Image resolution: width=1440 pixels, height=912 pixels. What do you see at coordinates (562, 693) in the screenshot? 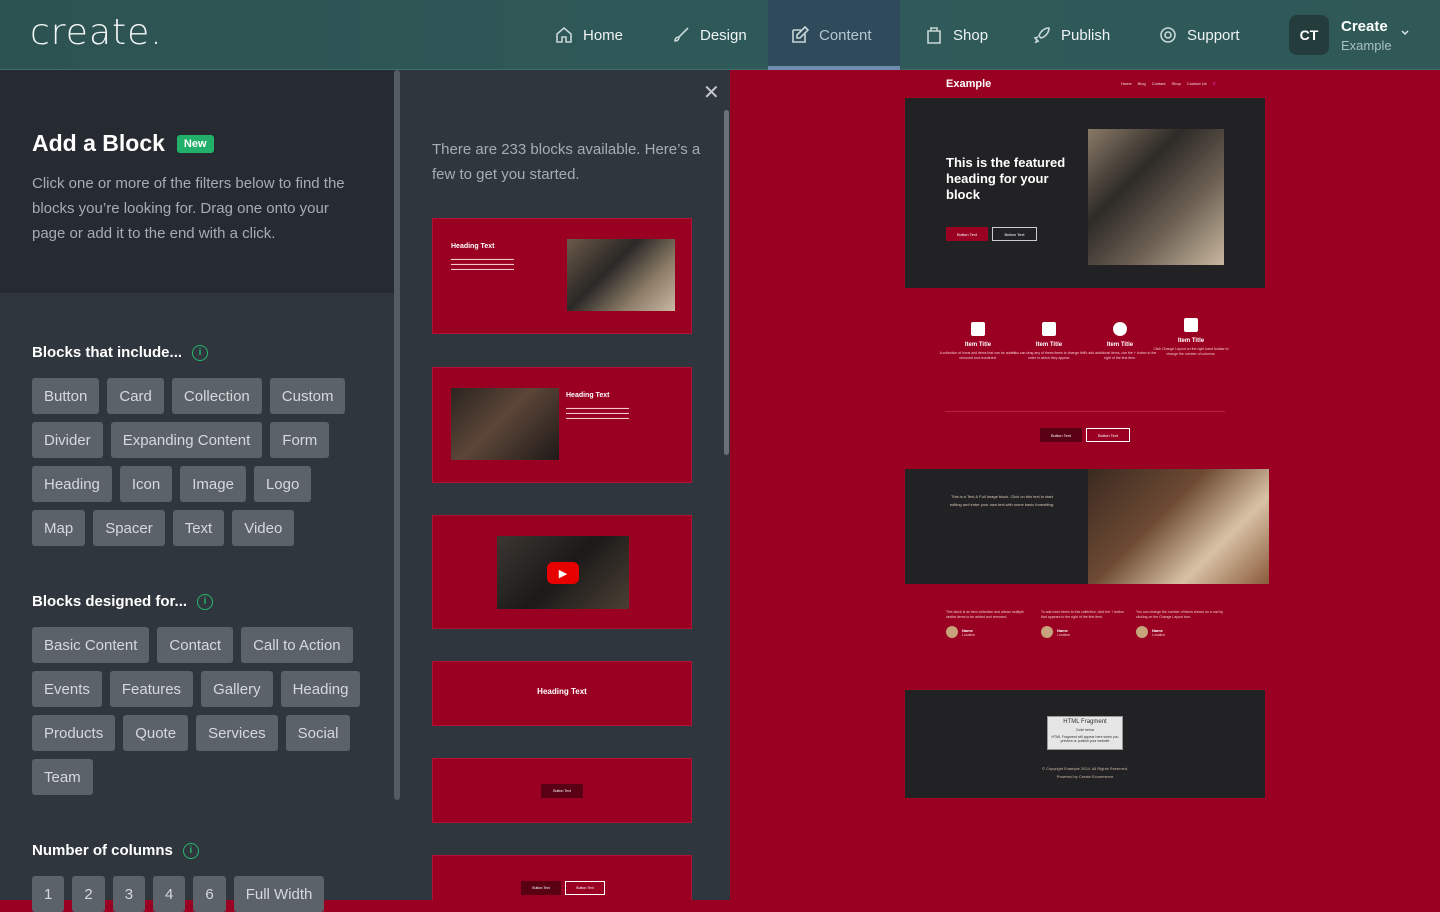
I see `block-thumbnail-heading: Heading Text` at bounding box center [562, 693].